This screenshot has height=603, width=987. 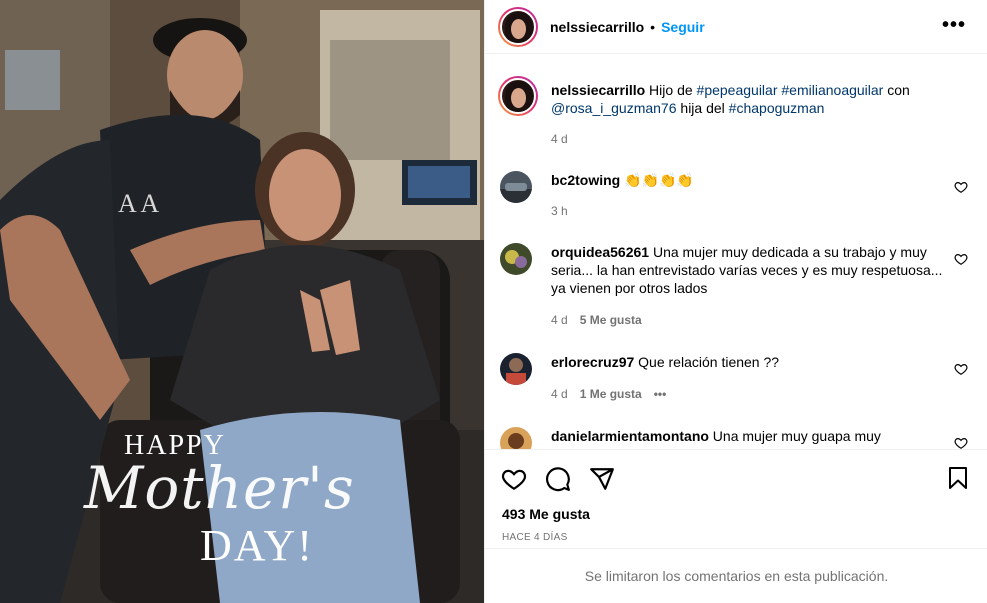 What do you see at coordinates (657, 180) in the screenshot?
I see `comment-body: 👏👏👏👏` at bounding box center [657, 180].